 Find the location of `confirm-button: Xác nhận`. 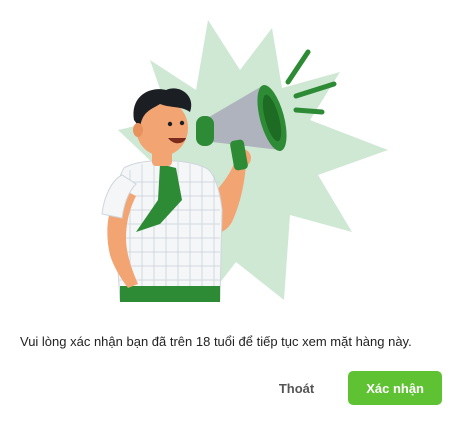

confirm-button: Xác nhận is located at coordinates (395, 388).